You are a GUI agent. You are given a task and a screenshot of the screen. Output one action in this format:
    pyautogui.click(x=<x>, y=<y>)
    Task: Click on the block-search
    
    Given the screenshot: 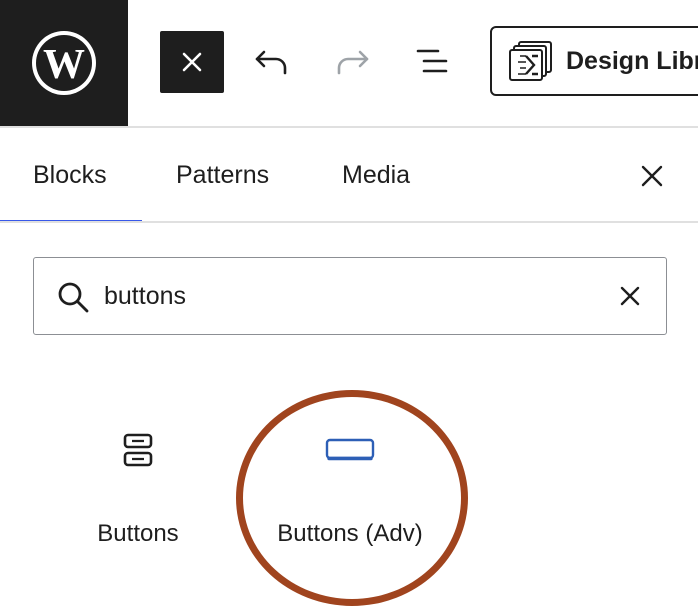 What is the action you would take?
    pyautogui.click(x=350, y=296)
    